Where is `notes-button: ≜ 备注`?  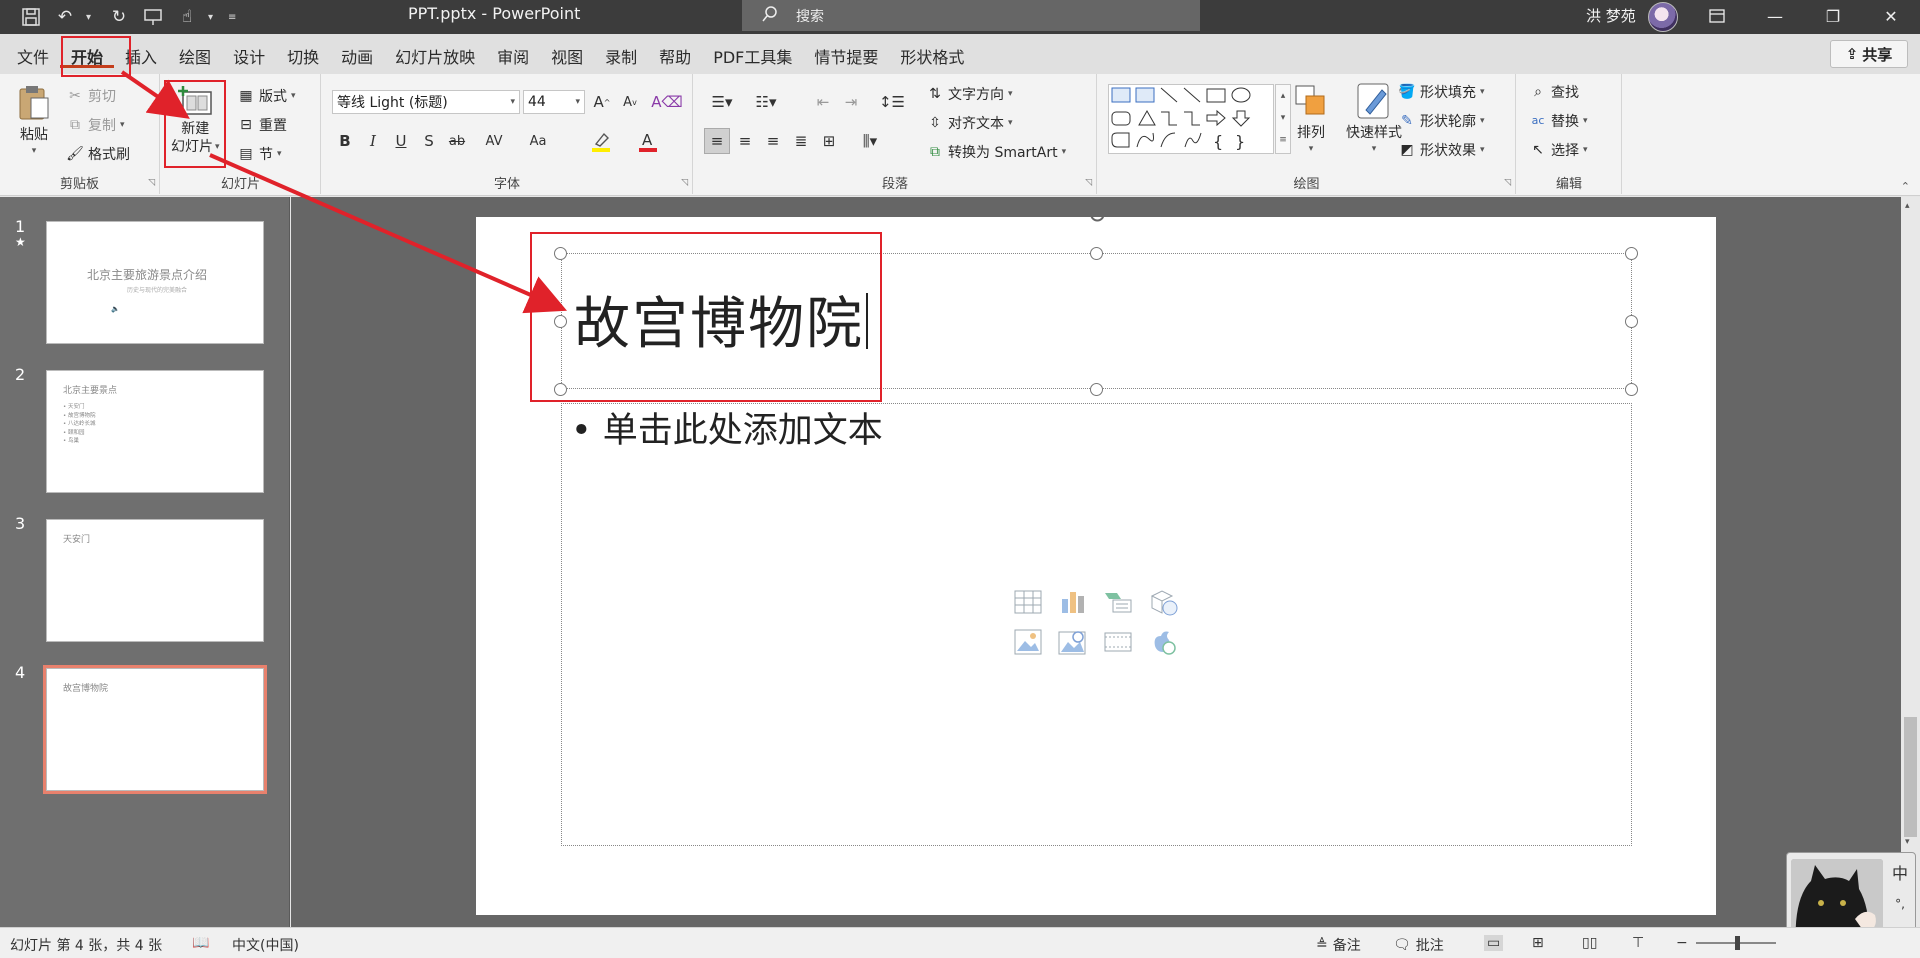 notes-button: ≜ 备注 is located at coordinates (1338, 945).